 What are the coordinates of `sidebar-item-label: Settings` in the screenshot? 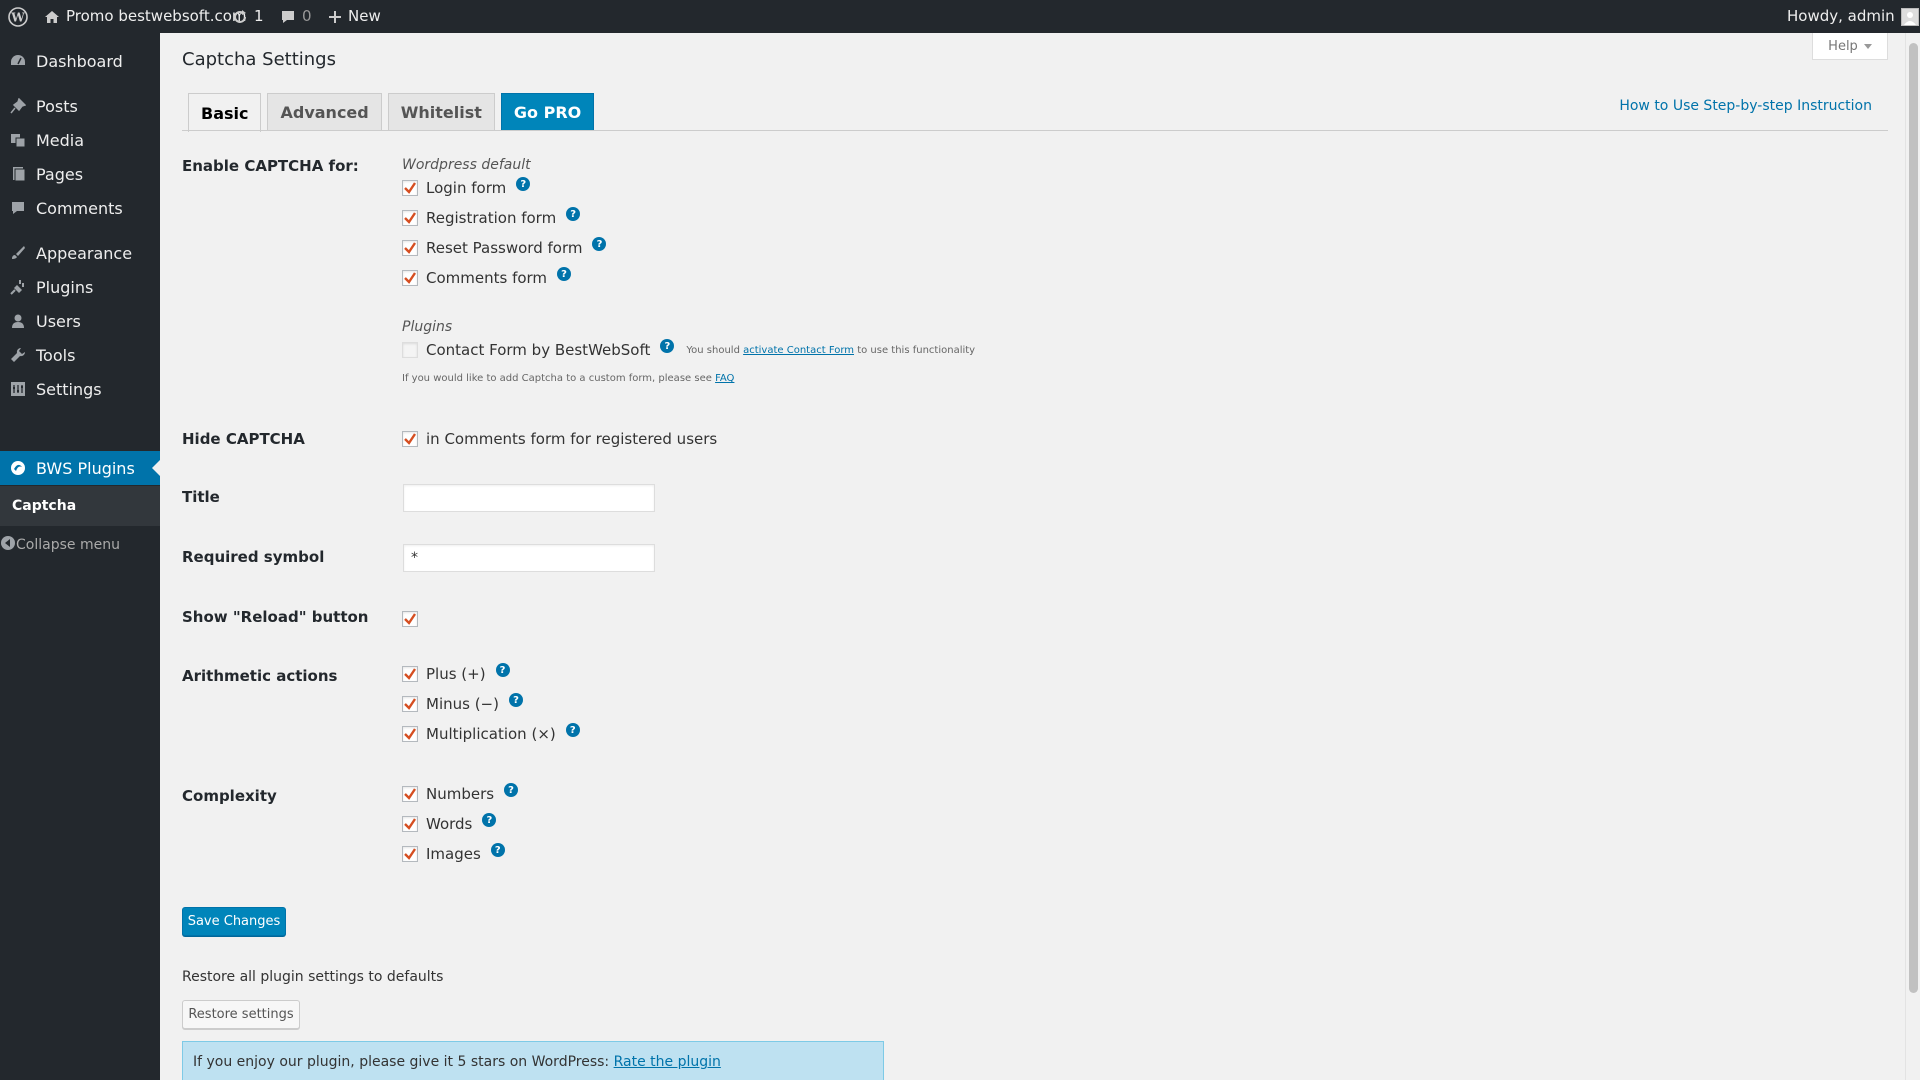 It's located at (69, 389).